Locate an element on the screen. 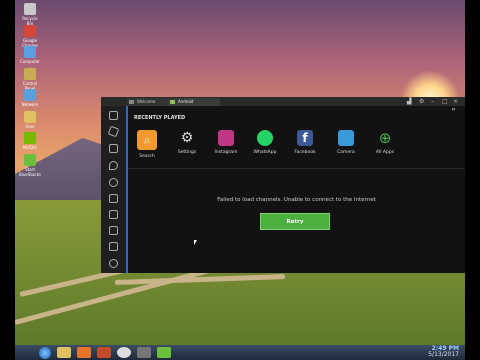 This screenshot has width=480, height=360. section-title: RECENTLY PLAYED is located at coordinates (160, 118).